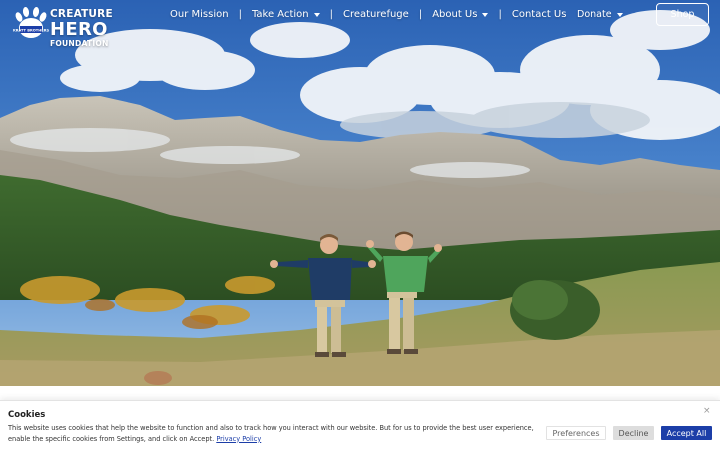 The image size is (720, 450). Describe the element at coordinates (79, 43) in the screenshot. I see `logo-line-3: FOUNDATION` at that location.